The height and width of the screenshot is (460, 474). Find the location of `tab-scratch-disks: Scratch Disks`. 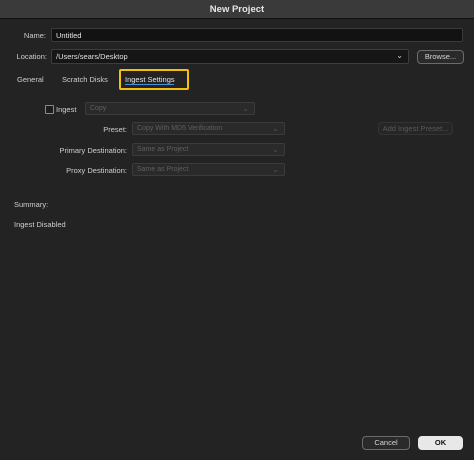

tab-scratch-disks: Scratch Disks is located at coordinates (85, 79).